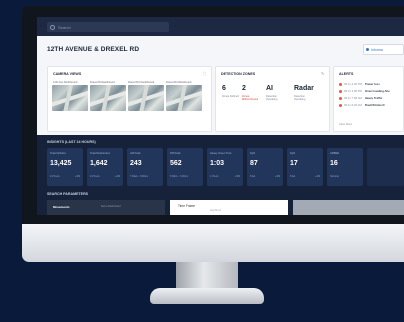 This screenshot has width=404, height=322. Describe the element at coordinates (65, 82) in the screenshot. I see `camera-label: 12th Ave Northbound` at that location.